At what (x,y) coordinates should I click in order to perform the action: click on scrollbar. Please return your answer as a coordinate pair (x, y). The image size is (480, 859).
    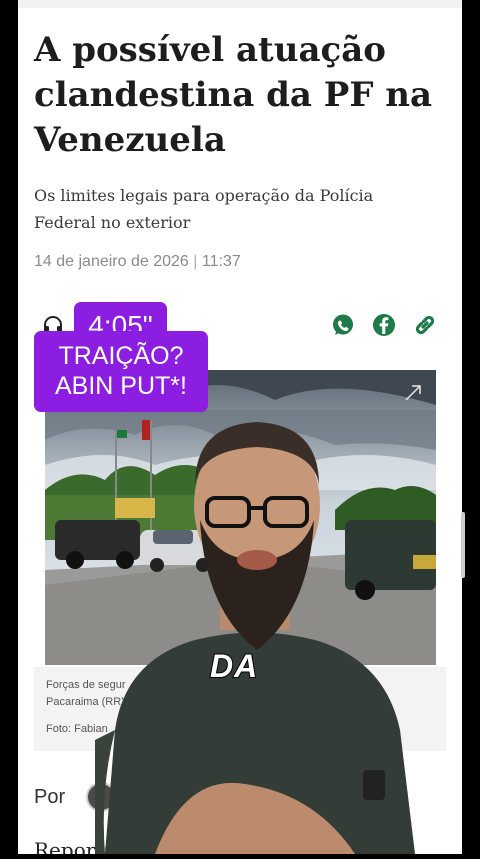
    Looking at the image, I should click on (463, 545).